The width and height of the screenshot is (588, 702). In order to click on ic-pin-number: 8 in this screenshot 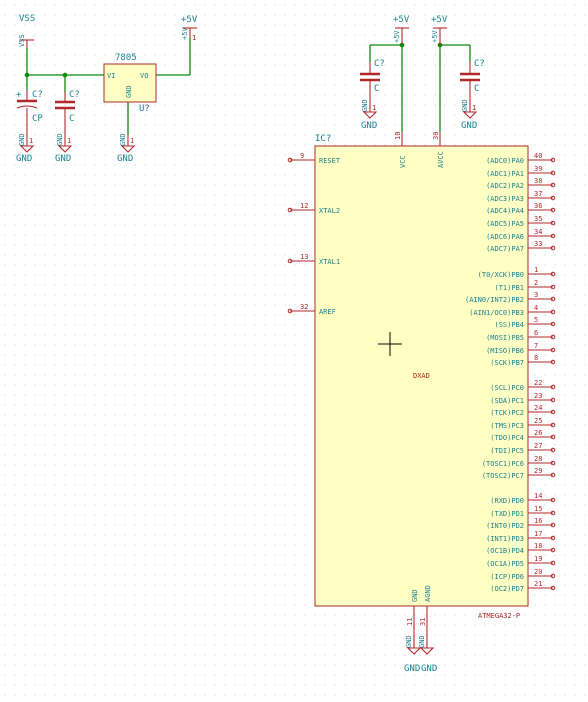, I will do `click(536, 358)`.